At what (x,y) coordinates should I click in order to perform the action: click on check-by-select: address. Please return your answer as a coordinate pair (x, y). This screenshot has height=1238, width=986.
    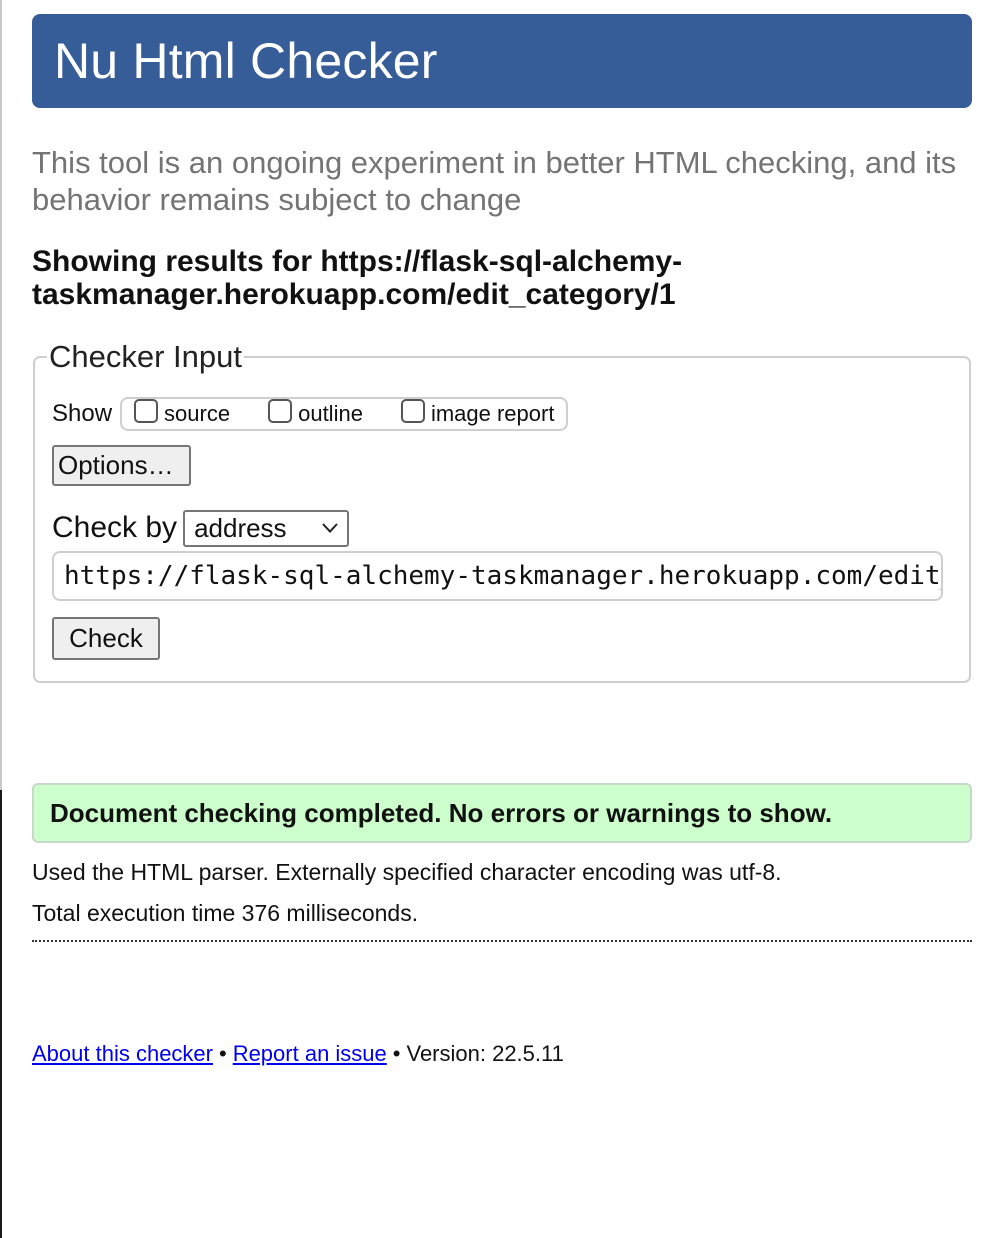
    Looking at the image, I should click on (266, 528).